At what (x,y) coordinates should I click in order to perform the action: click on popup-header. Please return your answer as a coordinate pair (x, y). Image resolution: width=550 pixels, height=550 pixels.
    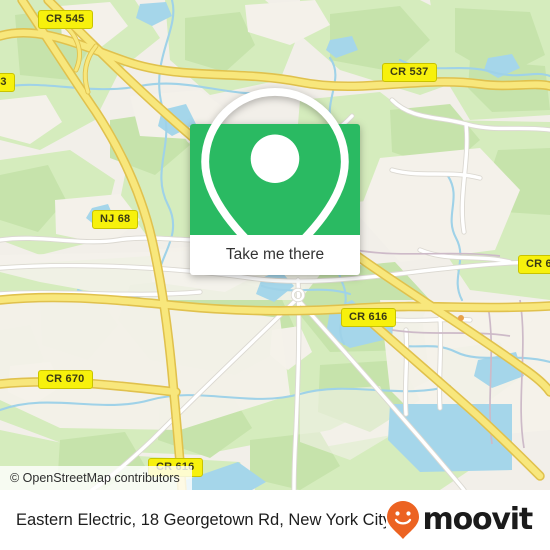
    Looking at the image, I should click on (275, 180).